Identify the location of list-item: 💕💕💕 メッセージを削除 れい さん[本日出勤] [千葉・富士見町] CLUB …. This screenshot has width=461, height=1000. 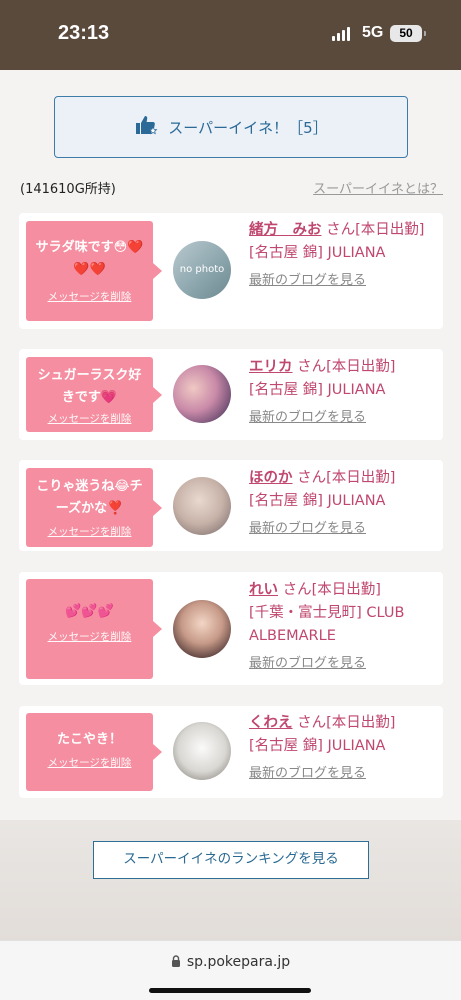
(231, 628).